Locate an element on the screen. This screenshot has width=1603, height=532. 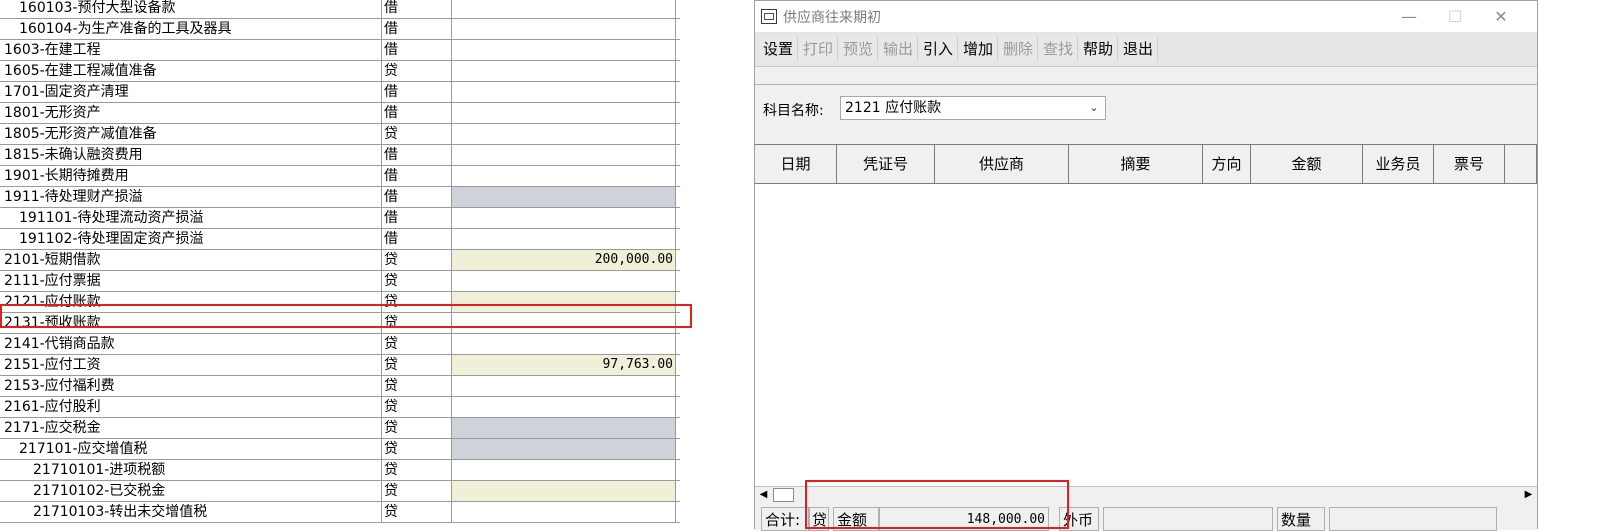
ledger-row: 191102-待处理固定资产损溢 借 is located at coordinates (340, 239).